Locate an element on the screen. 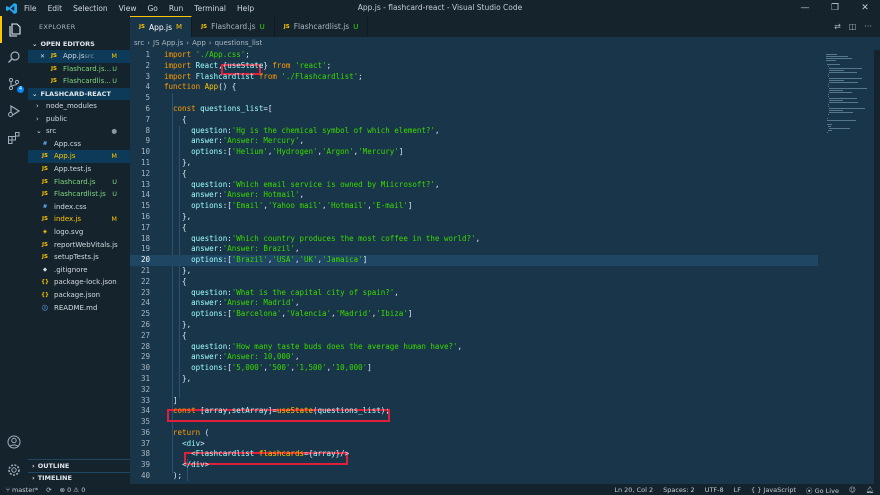 The height and width of the screenshot is (495, 880). split-editor-icon: ◫ is located at coordinates (853, 26).